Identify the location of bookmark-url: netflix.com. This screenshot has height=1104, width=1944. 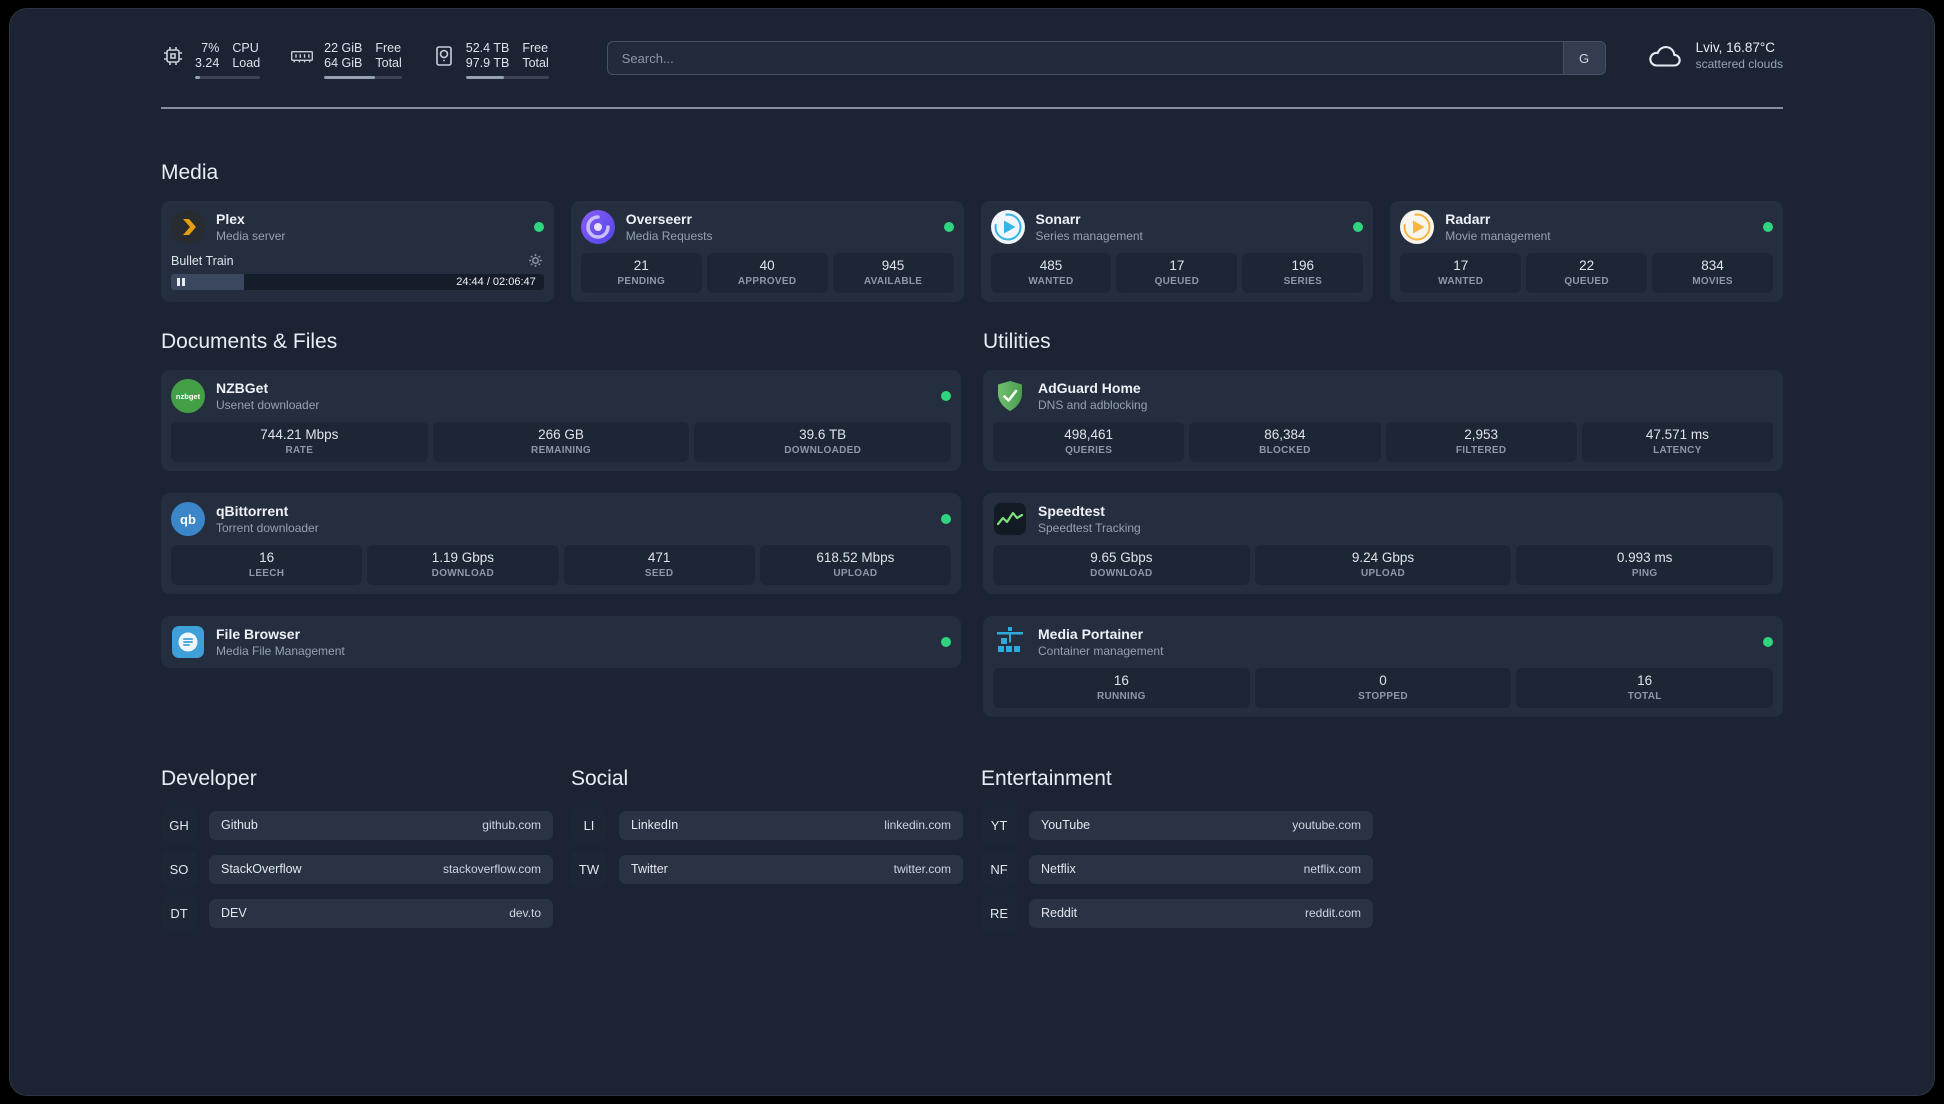
(1332, 869).